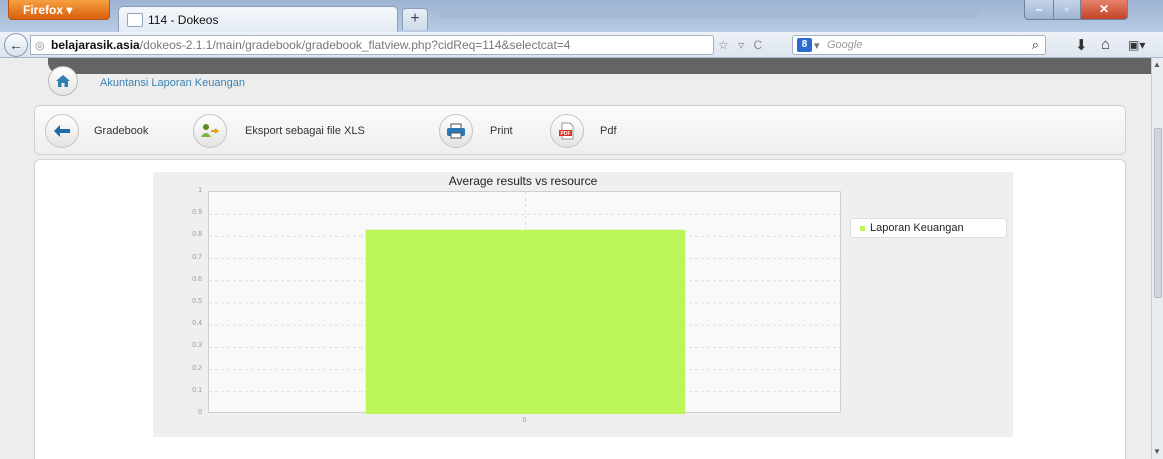  I want to click on svg-text: PDF, so click(566, 134).